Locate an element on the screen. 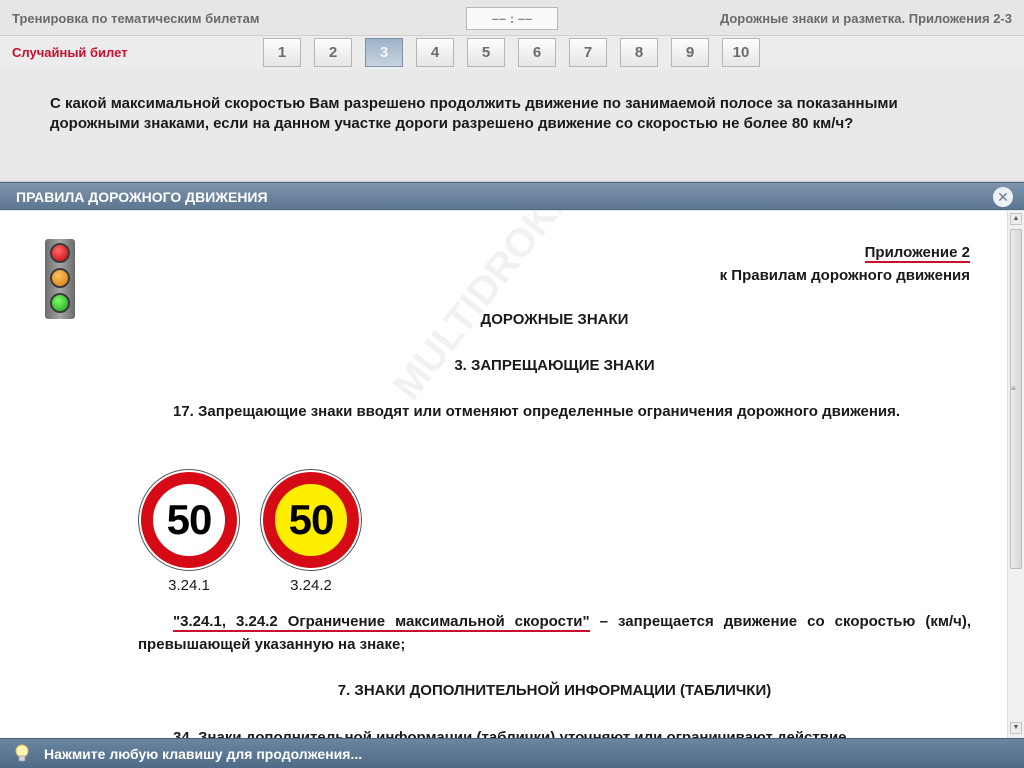 Image resolution: width=1024 pixels, height=768 pixels. ticket-button-2: 2 is located at coordinates (333, 52).